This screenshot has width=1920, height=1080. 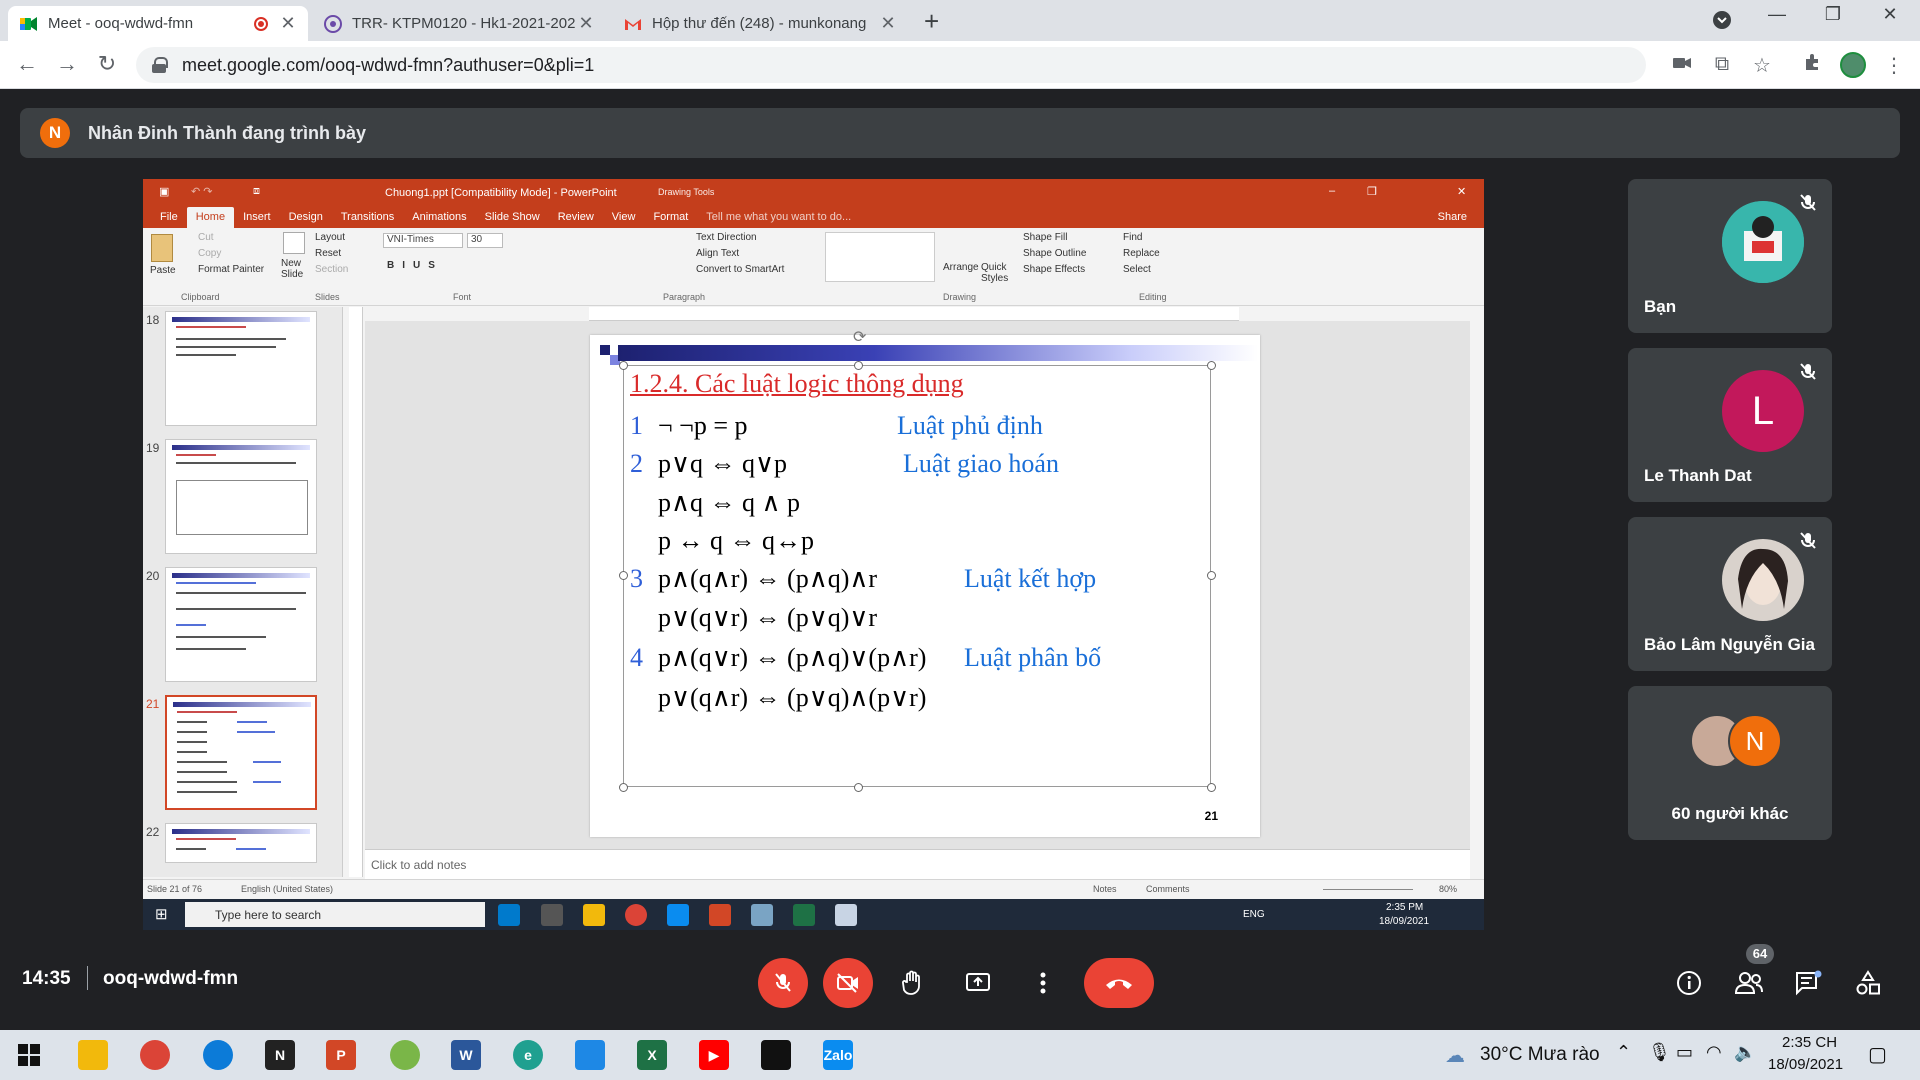 I want to click on pp-tab-slideshow: Slide Show, so click(x=512, y=217).